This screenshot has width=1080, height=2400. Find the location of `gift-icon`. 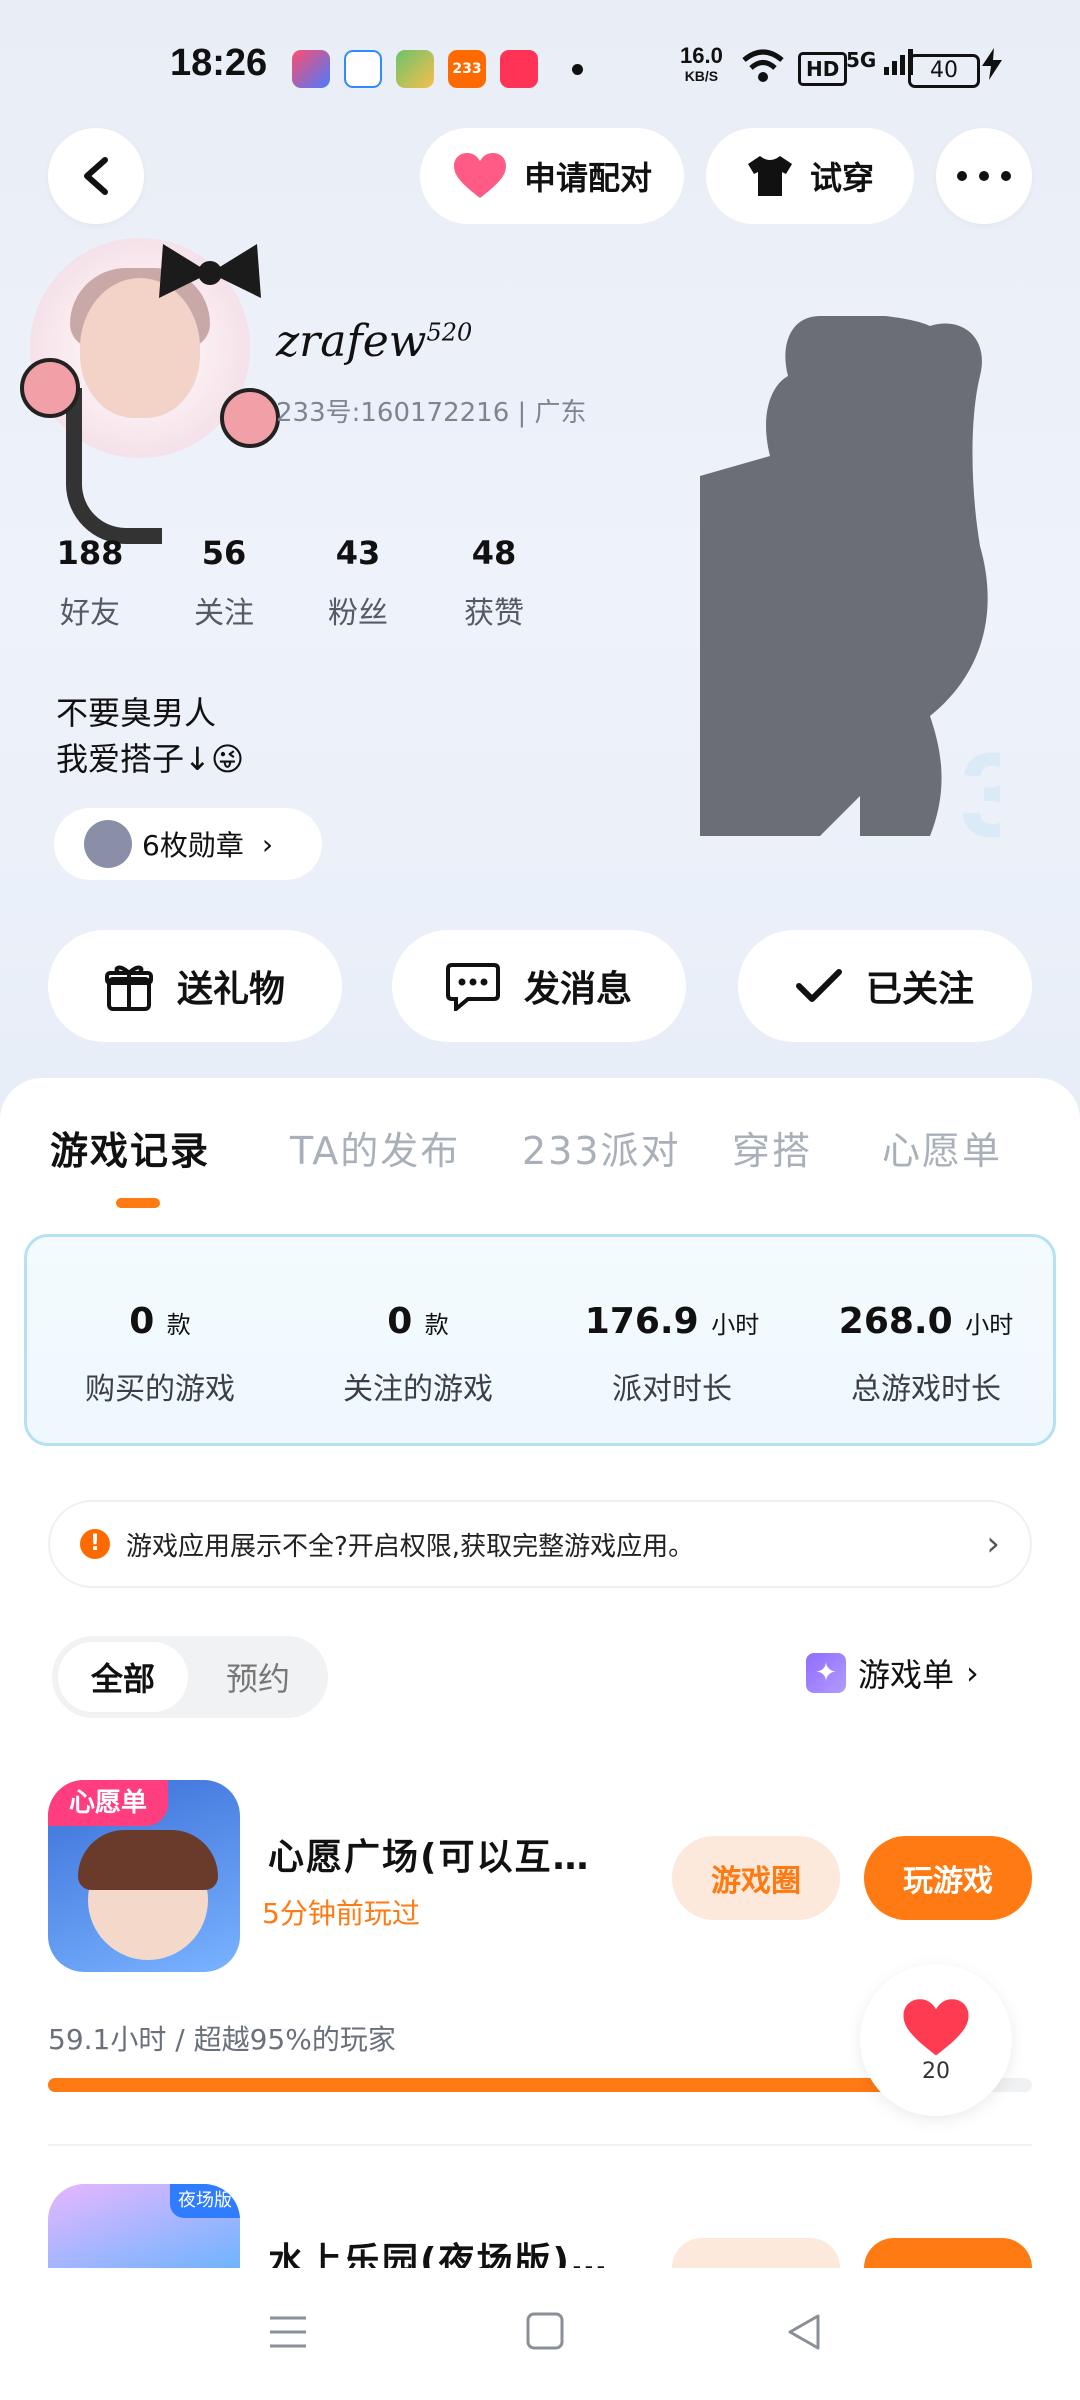

gift-icon is located at coordinates (128, 988).